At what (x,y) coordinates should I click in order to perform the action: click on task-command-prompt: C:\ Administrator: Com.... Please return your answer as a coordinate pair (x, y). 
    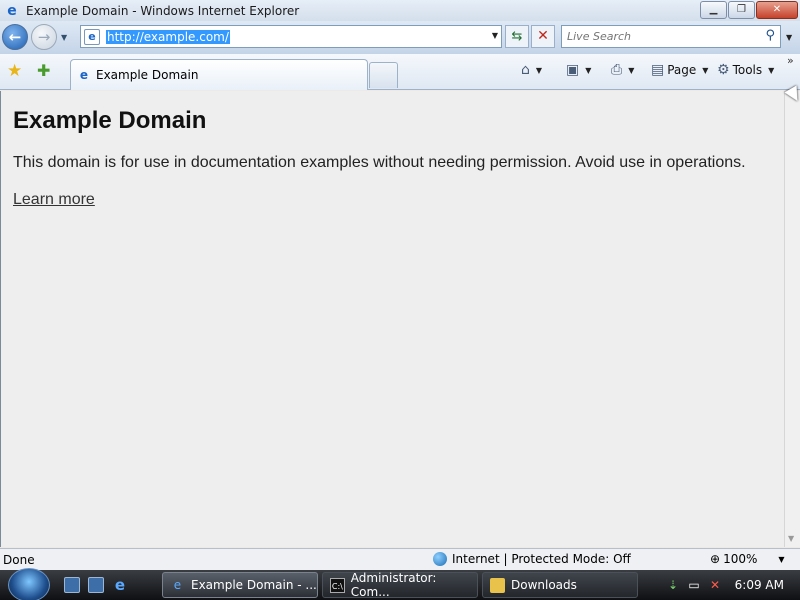
    Looking at the image, I should click on (400, 585).